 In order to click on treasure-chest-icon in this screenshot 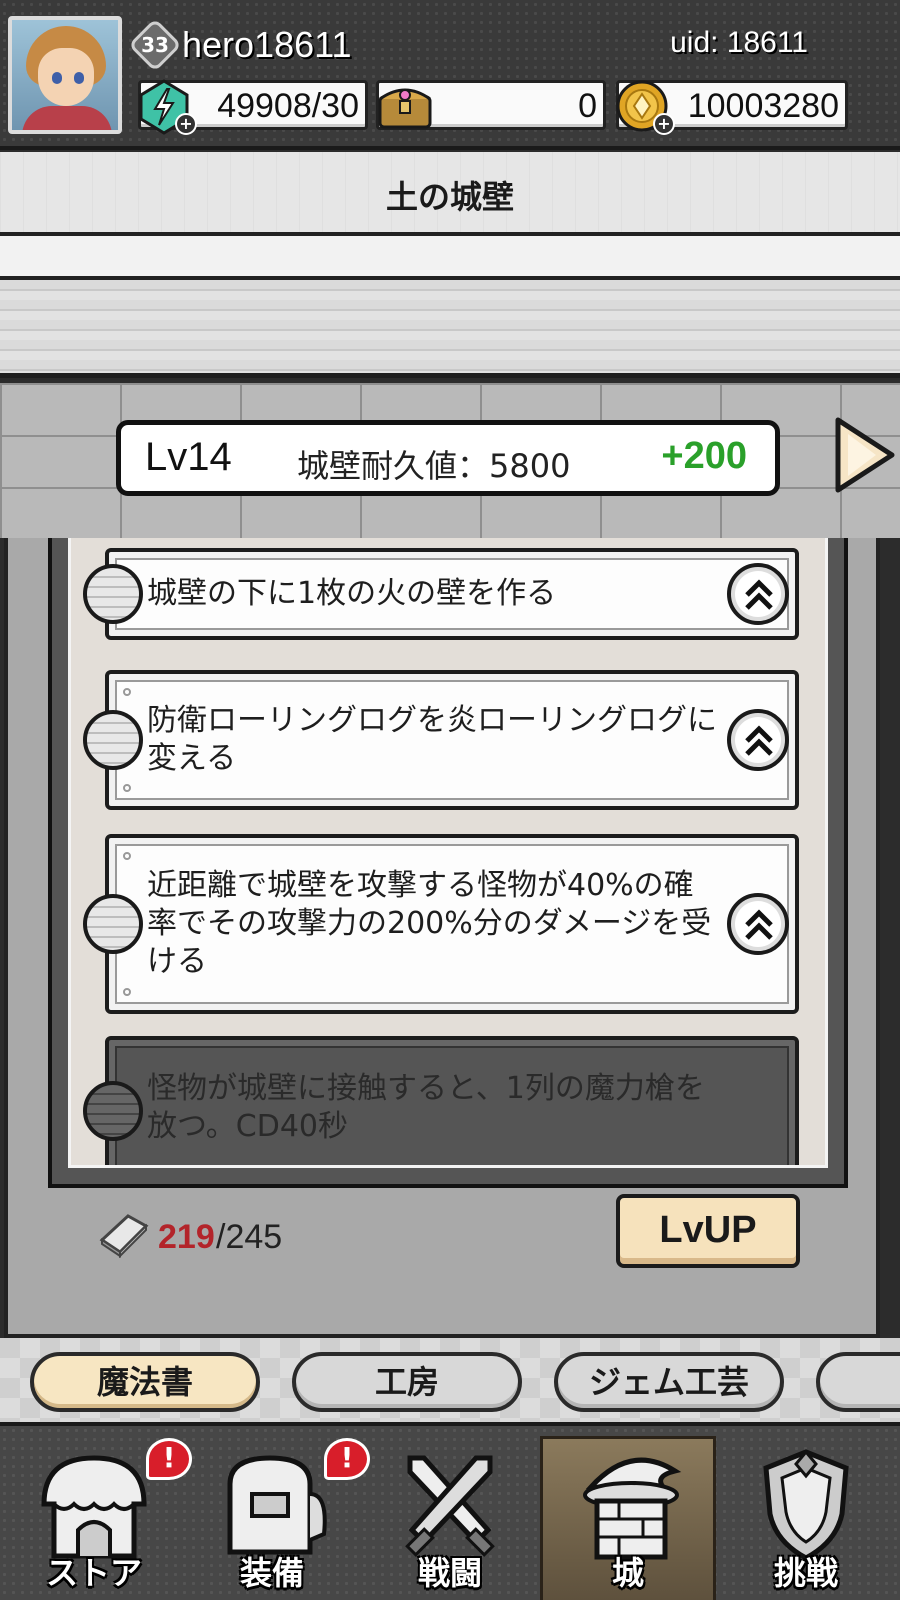, I will do `click(405, 108)`.